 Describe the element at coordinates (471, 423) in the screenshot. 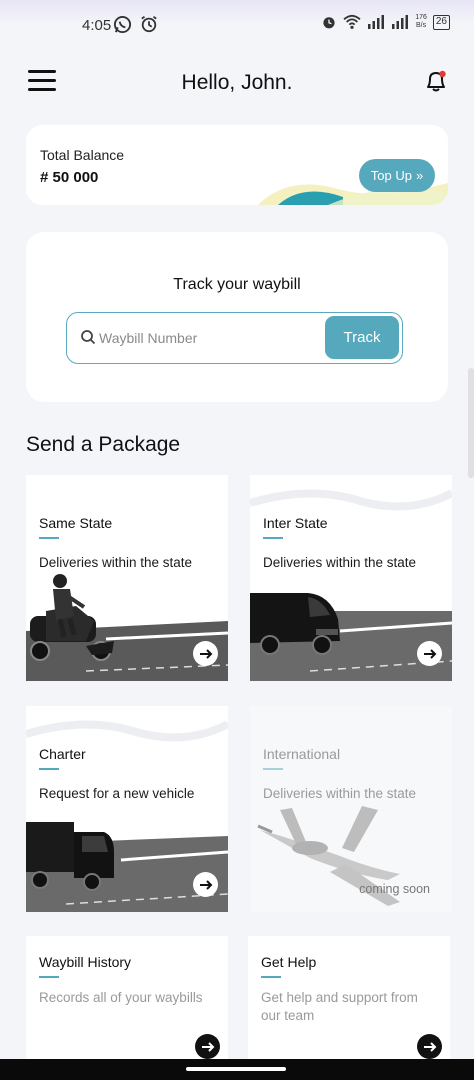

I see `edge-panel-handle` at that location.